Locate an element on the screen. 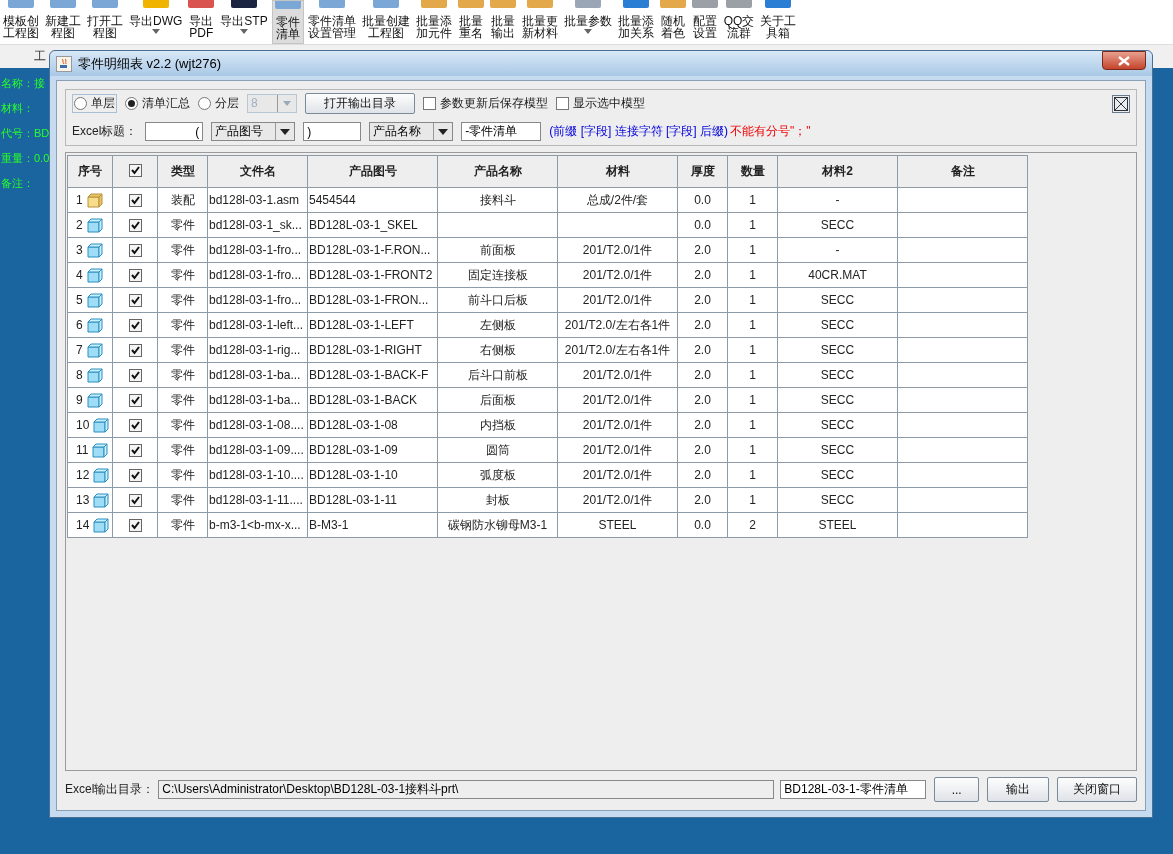  input-field: ( is located at coordinates (174, 131).